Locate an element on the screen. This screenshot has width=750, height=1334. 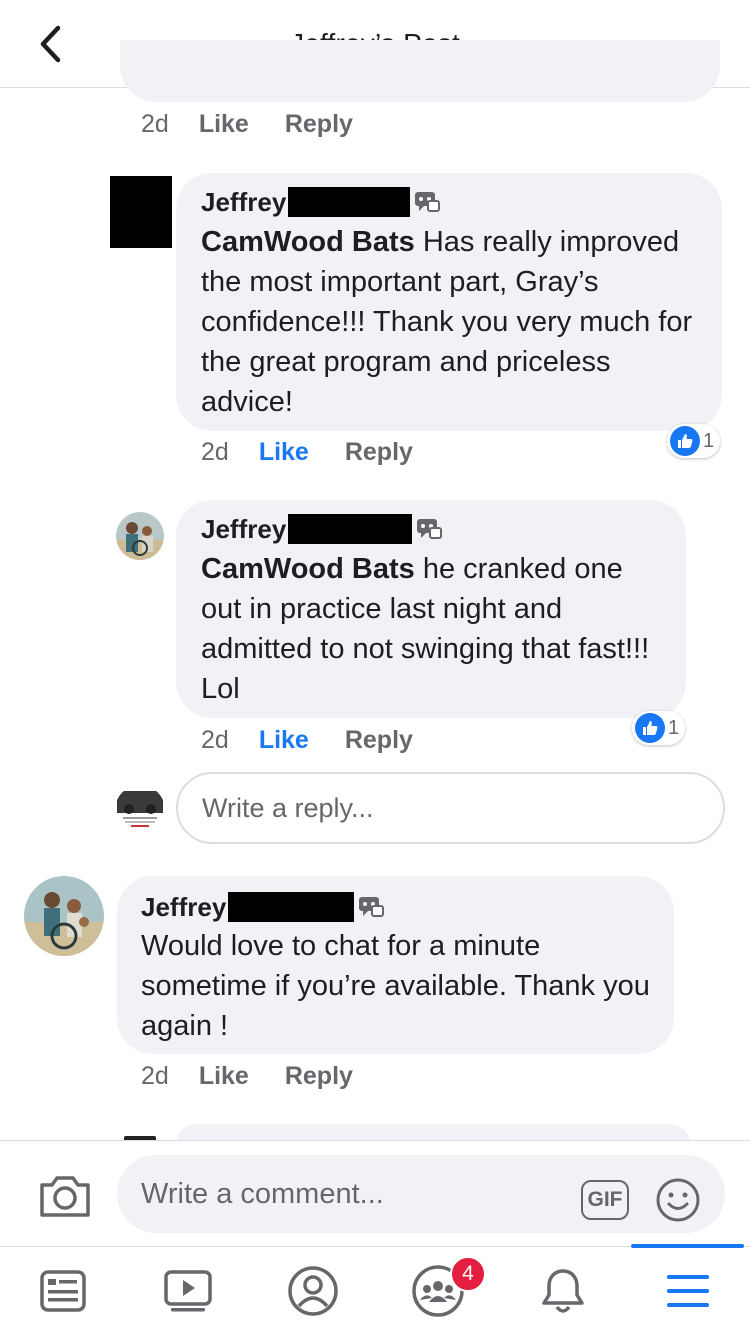
groups-badge: 4 is located at coordinates (468, 1274).